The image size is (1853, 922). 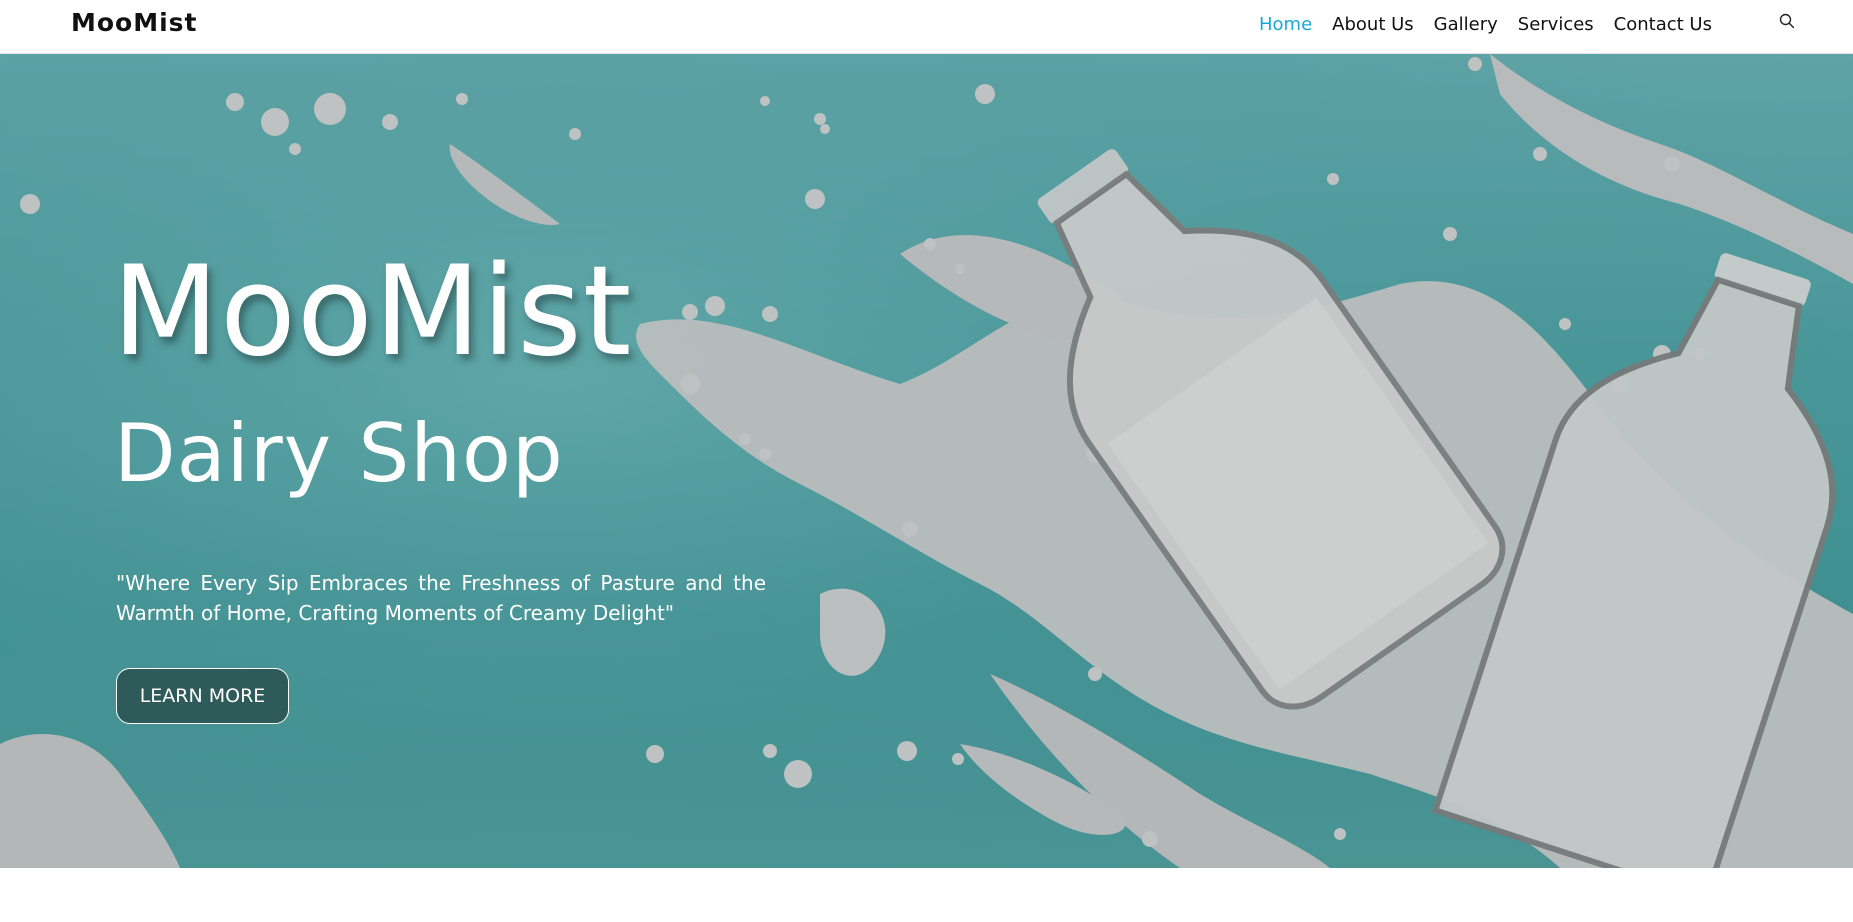 I want to click on nav-link-home: Home, so click(x=1285, y=25).